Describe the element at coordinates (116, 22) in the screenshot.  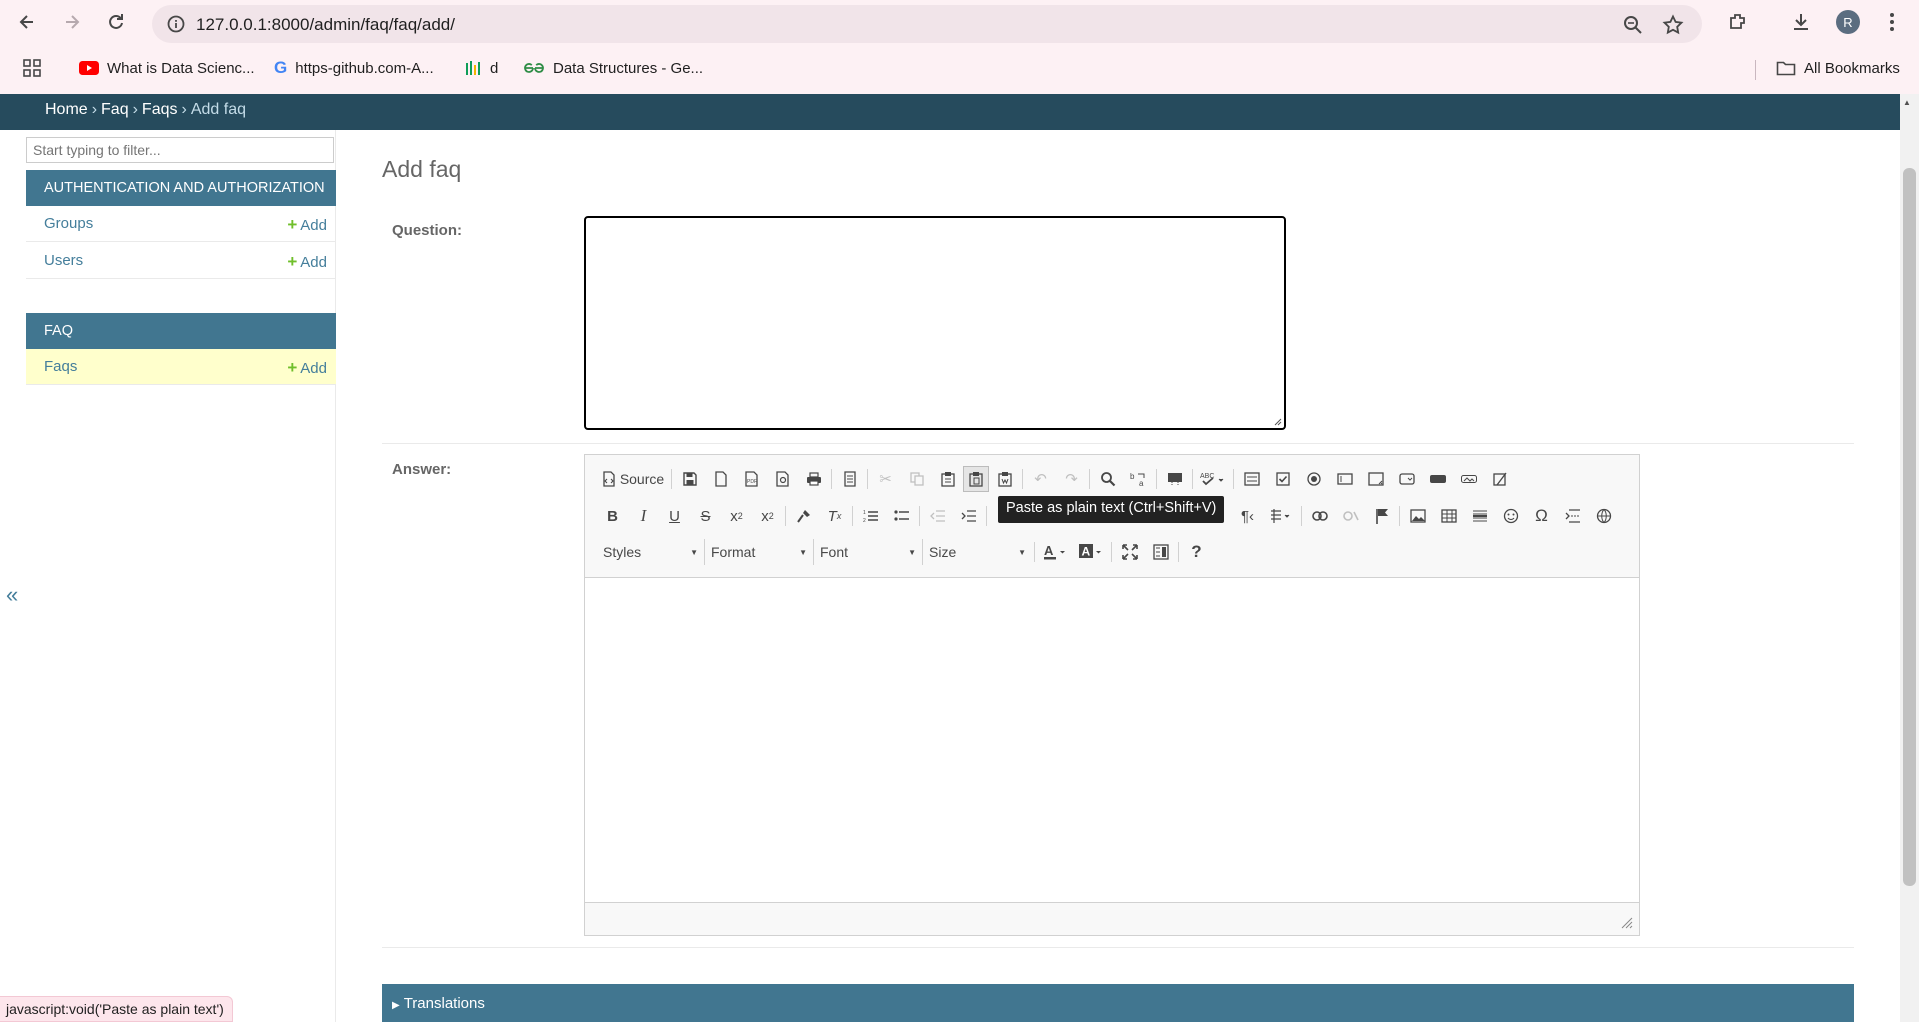
I see `reload-icon` at that location.